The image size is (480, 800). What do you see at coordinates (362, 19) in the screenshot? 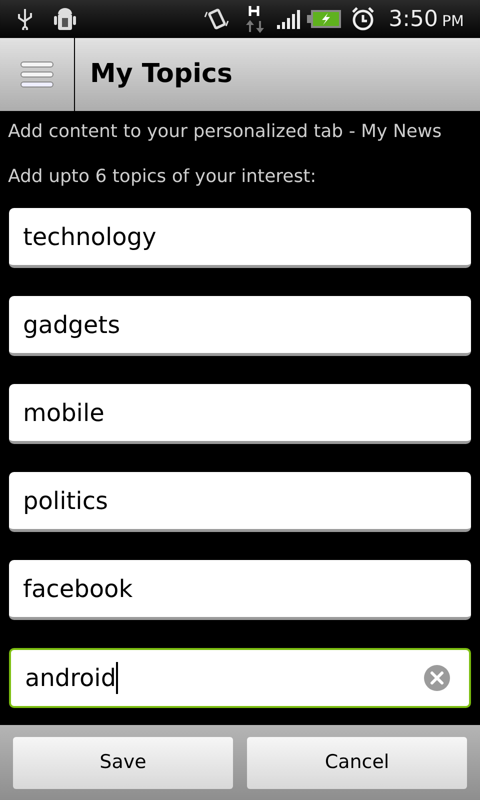
I see `alarm-clock-icon` at bounding box center [362, 19].